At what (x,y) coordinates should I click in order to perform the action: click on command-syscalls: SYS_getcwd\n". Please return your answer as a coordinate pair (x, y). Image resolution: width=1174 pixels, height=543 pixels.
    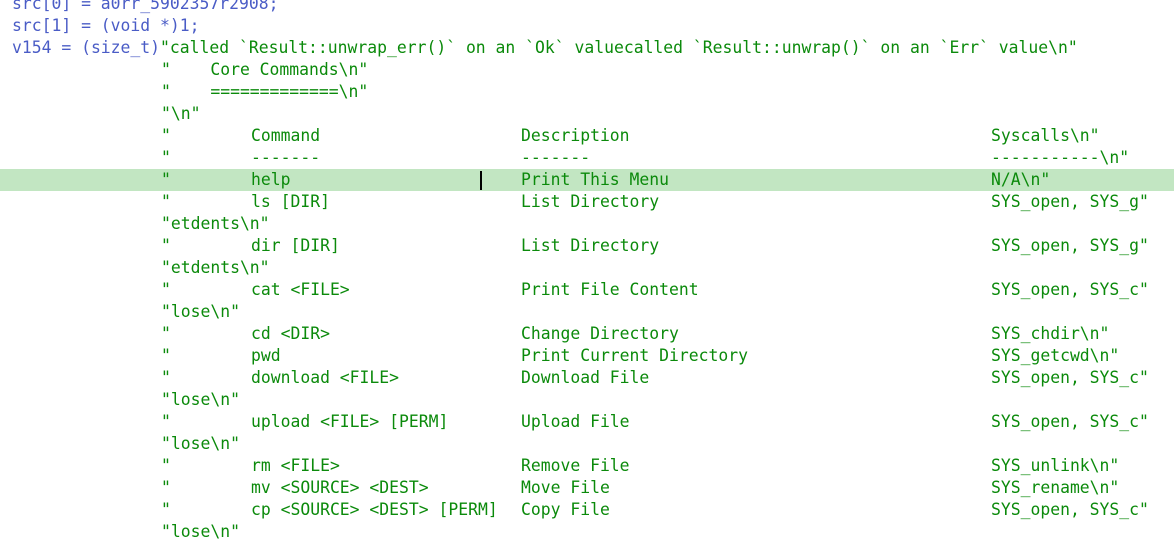
    Looking at the image, I should click on (1055, 355).